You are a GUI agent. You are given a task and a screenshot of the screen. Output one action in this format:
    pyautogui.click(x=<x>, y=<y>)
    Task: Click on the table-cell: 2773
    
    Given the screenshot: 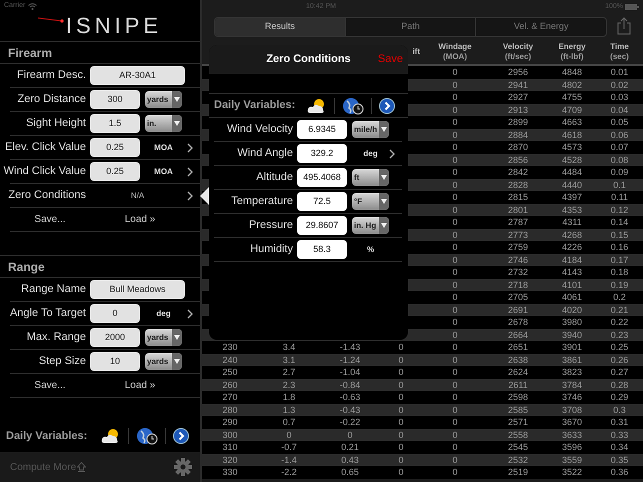 What is the action you would take?
    pyautogui.click(x=518, y=234)
    